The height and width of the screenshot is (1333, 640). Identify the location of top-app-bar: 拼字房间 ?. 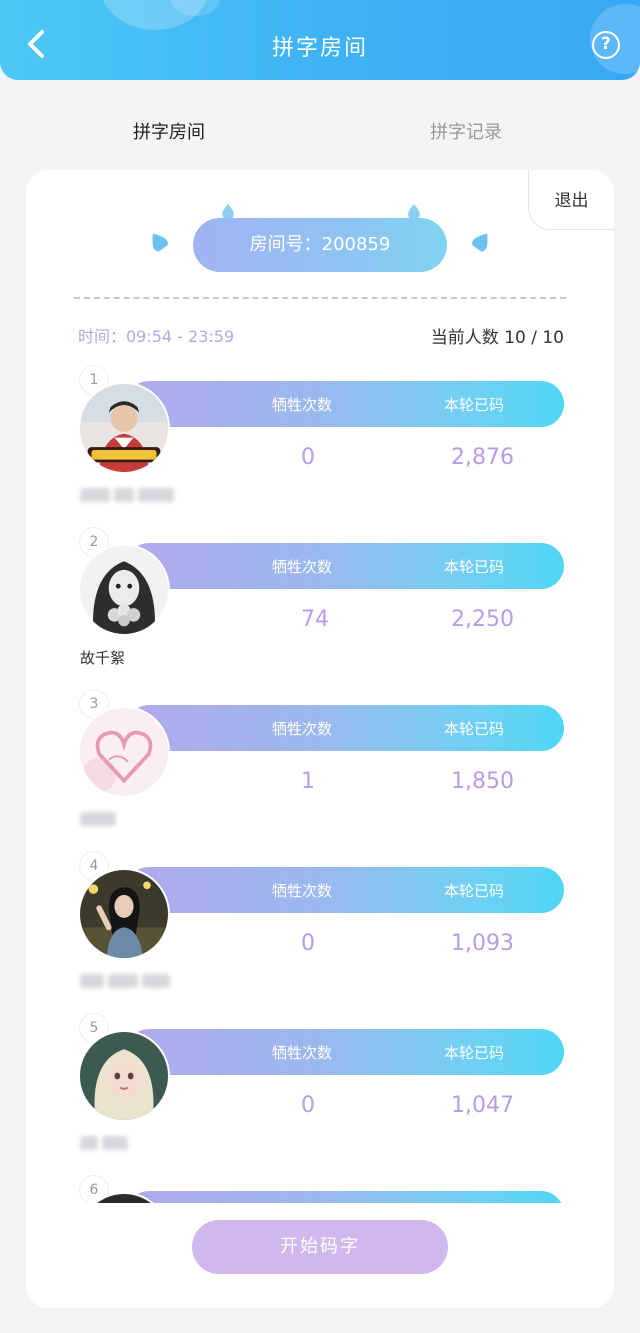
(320, 40).